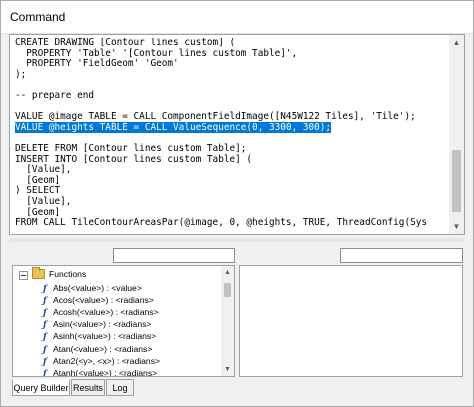 This screenshot has width=474, height=407. What do you see at coordinates (456, 226) in the screenshot?
I see `scroll-down-arrow-icon: ▼` at bounding box center [456, 226].